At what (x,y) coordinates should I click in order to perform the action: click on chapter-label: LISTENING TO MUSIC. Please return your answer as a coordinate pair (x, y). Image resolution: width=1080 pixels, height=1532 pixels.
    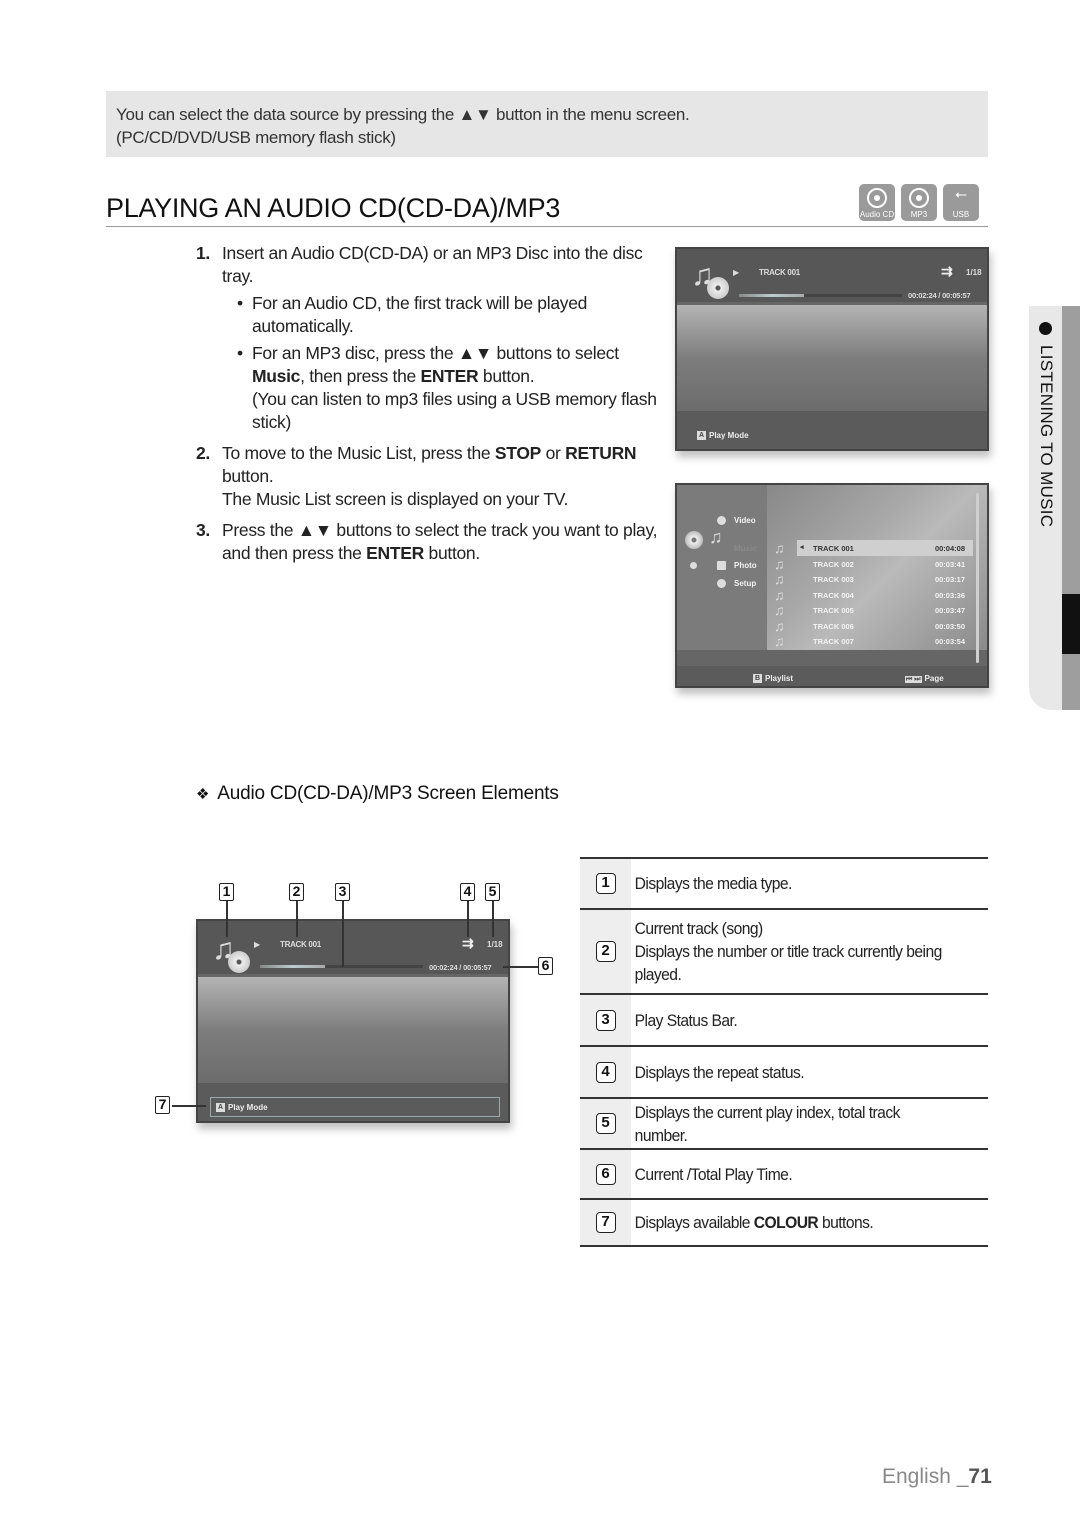
    Looking at the image, I should click on (1046, 436).